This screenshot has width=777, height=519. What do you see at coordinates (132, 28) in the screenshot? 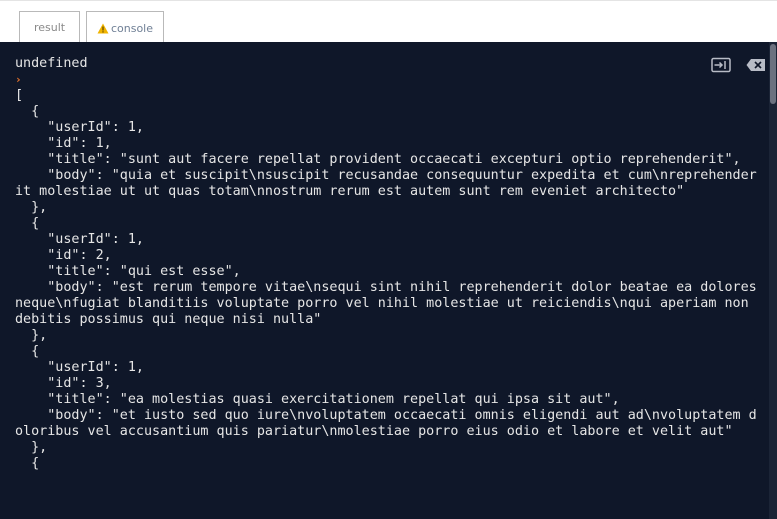
I see `tab-console-label: console` at bounding box center [132, 28].